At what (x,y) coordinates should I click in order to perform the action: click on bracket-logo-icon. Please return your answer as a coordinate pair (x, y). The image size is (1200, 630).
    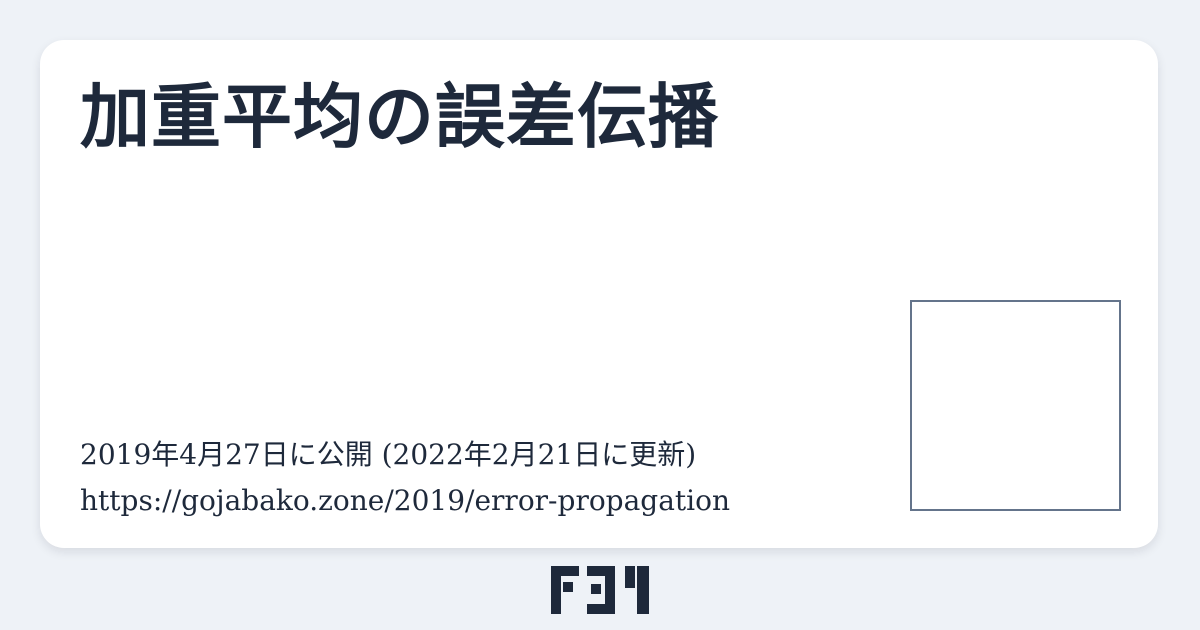
    Looking at the image, I should click on (600, 590).